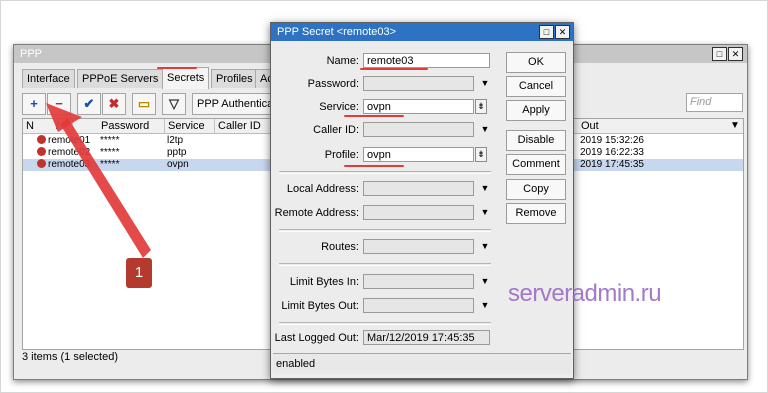  I want to click on step-badge: 1, so click(139, 273).